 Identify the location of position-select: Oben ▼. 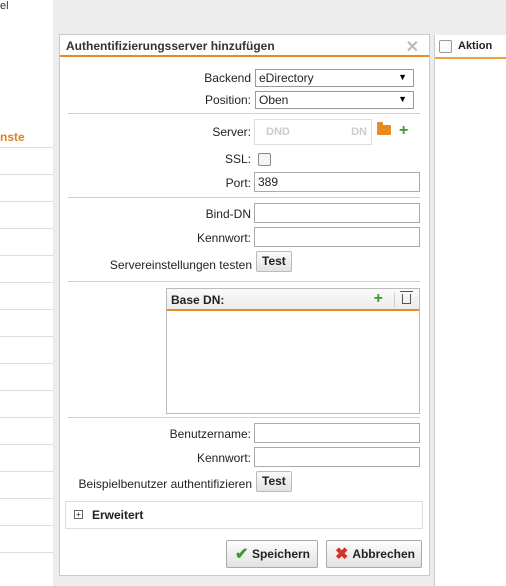
(334, 100).